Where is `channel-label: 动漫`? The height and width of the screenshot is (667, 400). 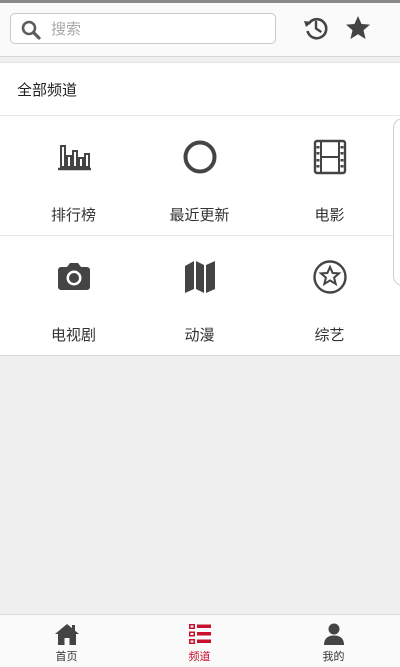
channel-label: 动漫 is located at coordinates (199, 335).